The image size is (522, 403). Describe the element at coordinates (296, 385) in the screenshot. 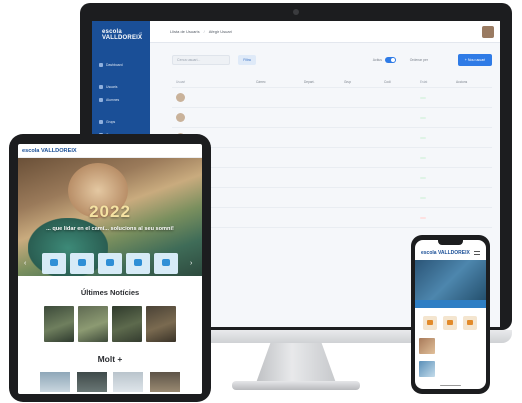

I see `monitor-base` at that location.